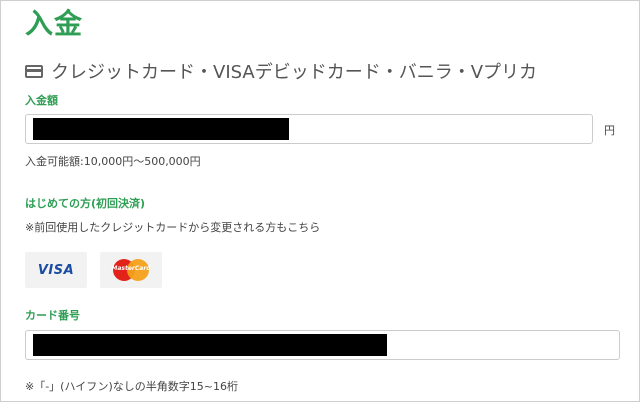 The width and height of the screenshot is (640, 402). I want to click on deposit-amount-input, so click(309, 129).